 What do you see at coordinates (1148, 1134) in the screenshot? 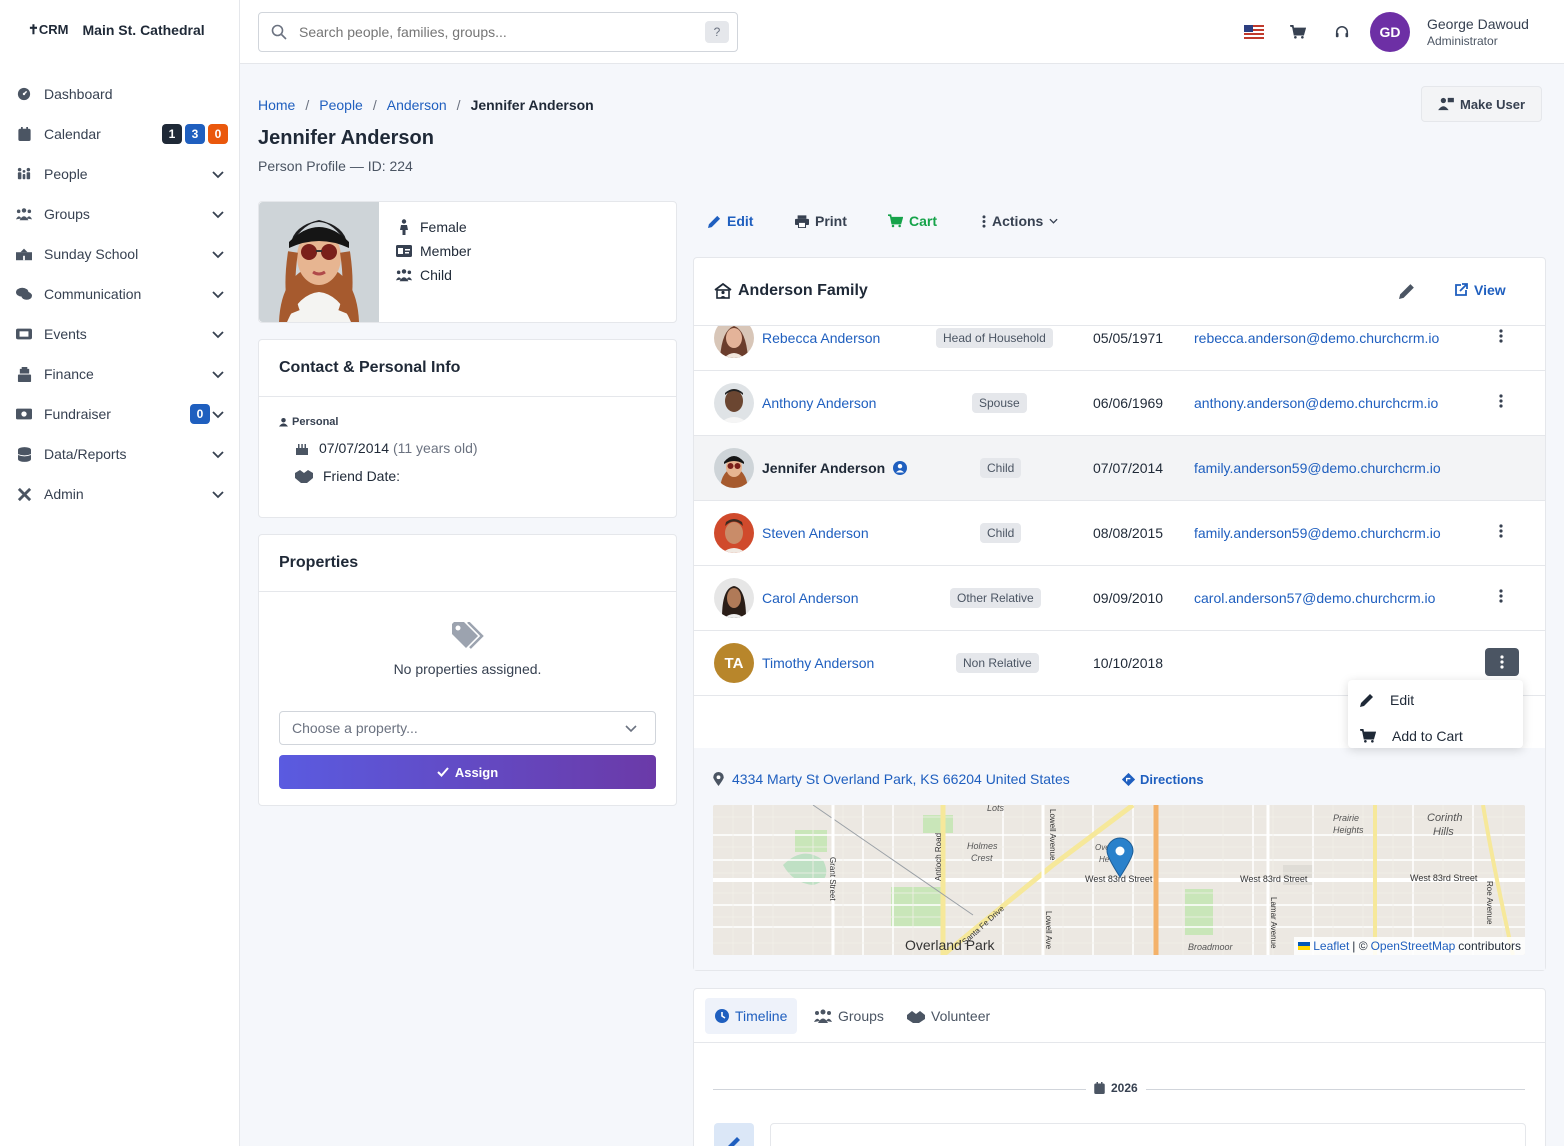
I see `timeline-entry` at bounding box center [1148, 1134].